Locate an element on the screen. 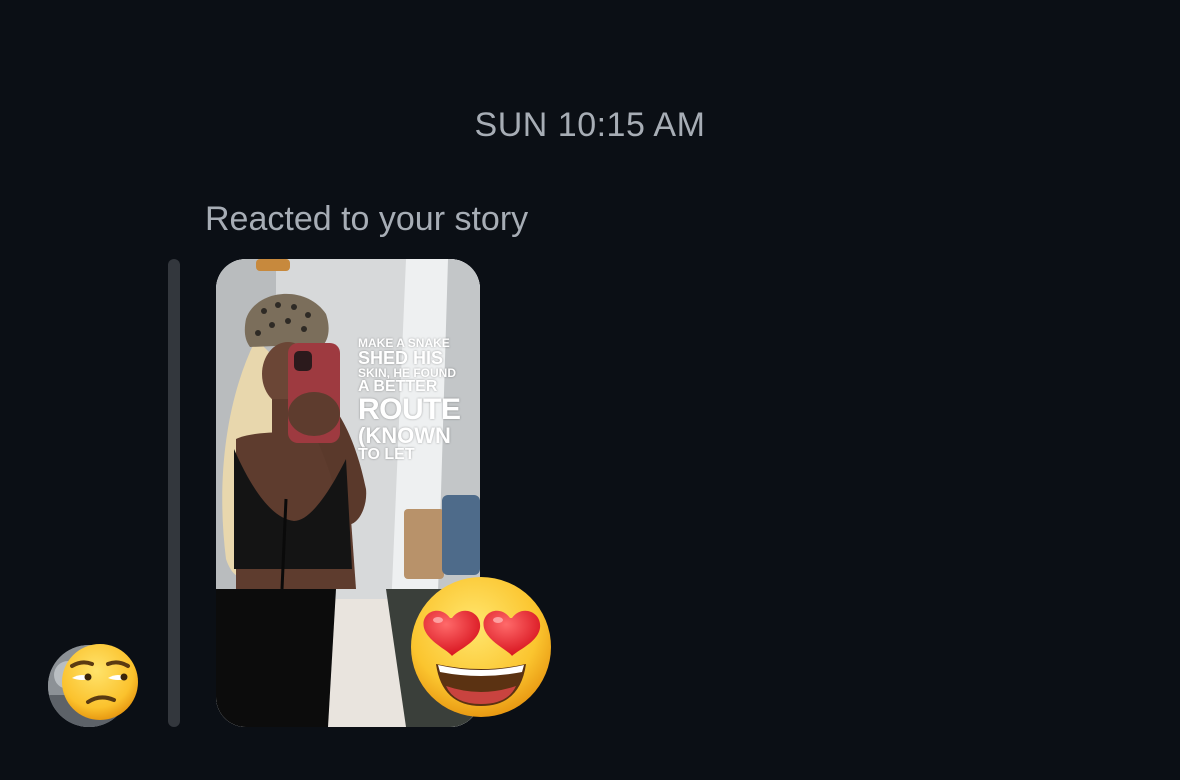 The width and height of the screenshot is (1180, 780). story-reaction-caption: Reacted to your story is located at coordinates (367, 219).